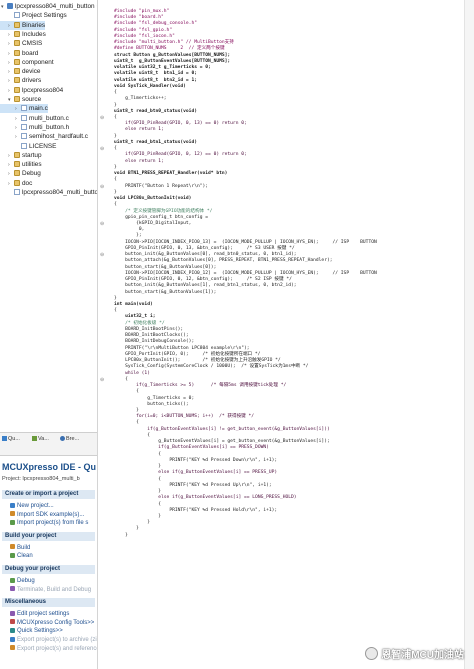 The image size is (474, 669). What do you see at coordinates (12, 648) in the screenshot?
I see `export-refs-icon` at bounding box center [12, 648].